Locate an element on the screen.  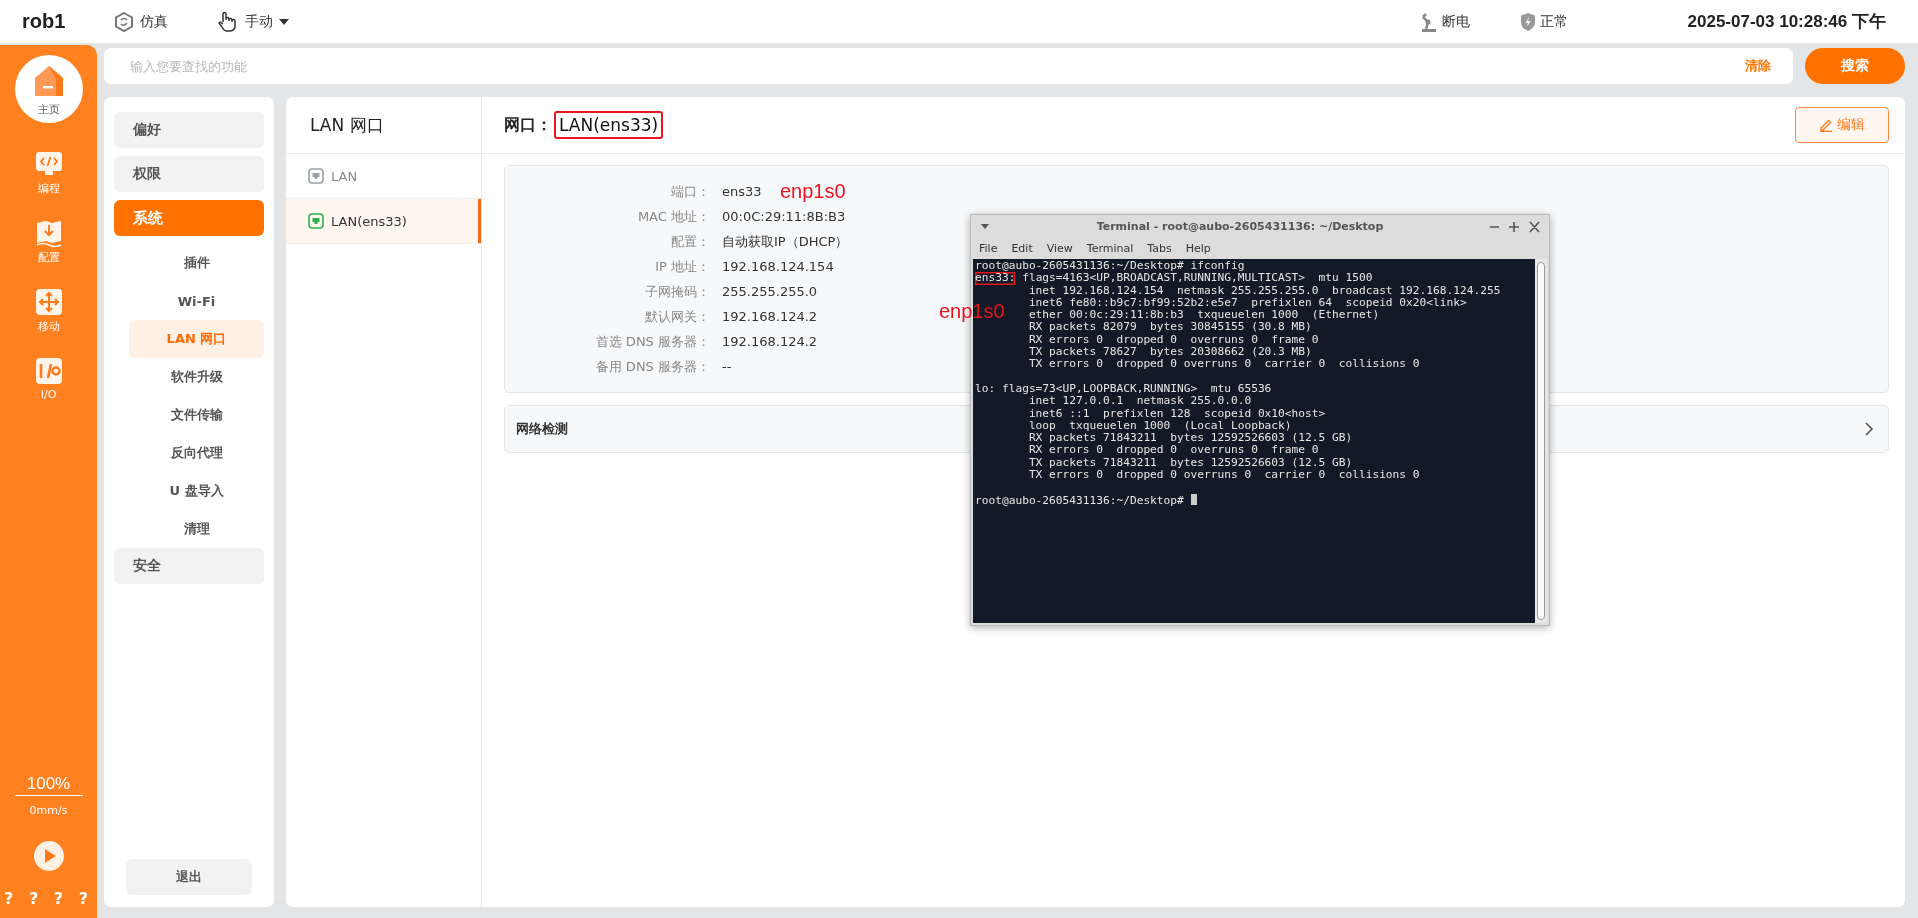
window-title: Terminal - root@aubo-2605431136: ~/Desktop is located at coordinates (1240, 226).